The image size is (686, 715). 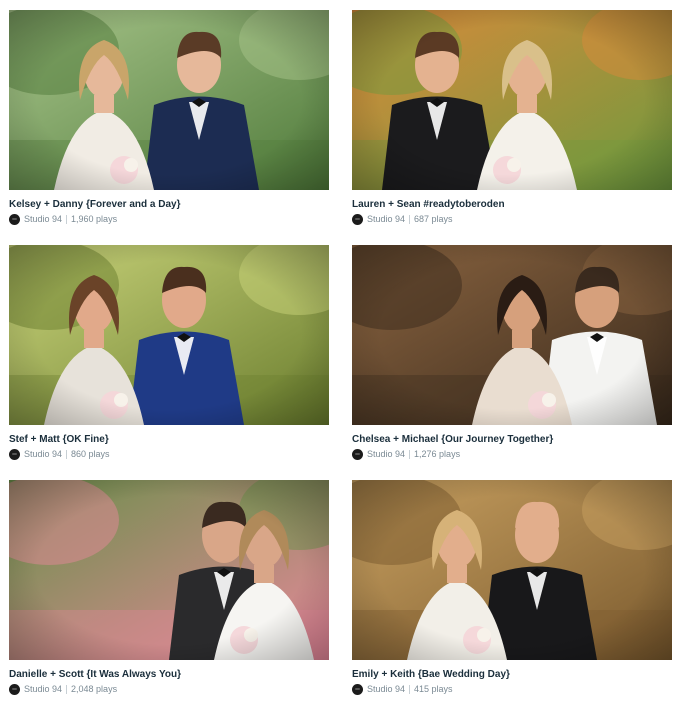 I want to click on video-title: Chelsea + Michael {Our Journey Together}, so click(x=512, y=439).